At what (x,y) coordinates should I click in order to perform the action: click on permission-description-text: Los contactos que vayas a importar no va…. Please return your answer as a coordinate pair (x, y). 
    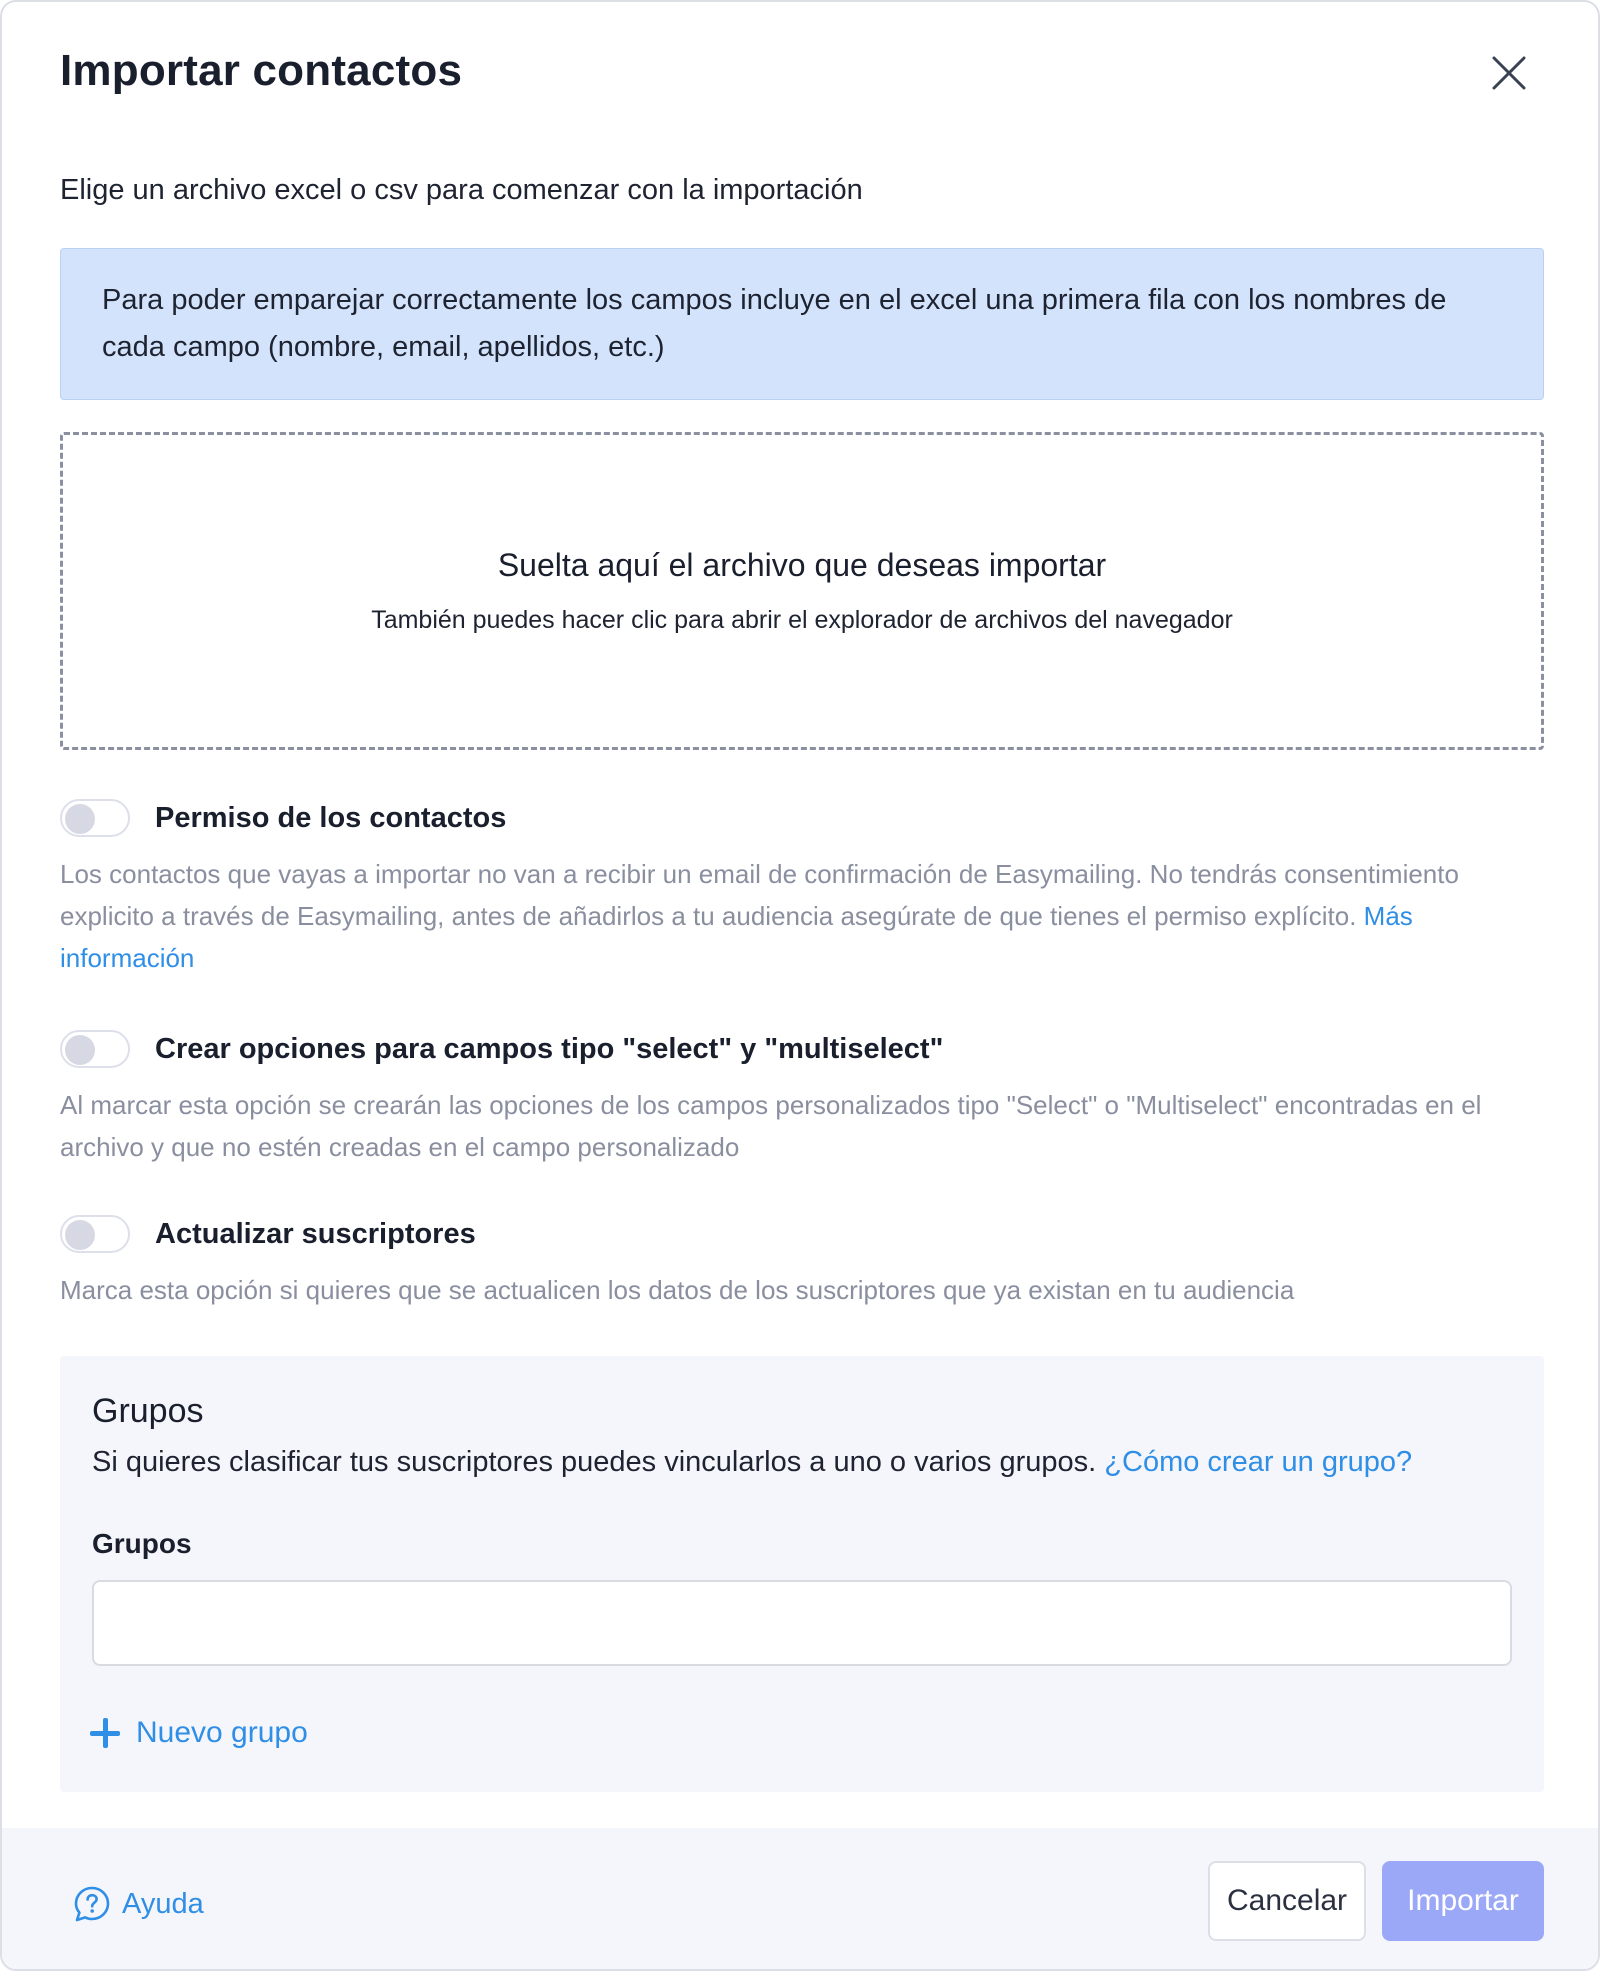
    Looking at the image, I should click on (759, 895).